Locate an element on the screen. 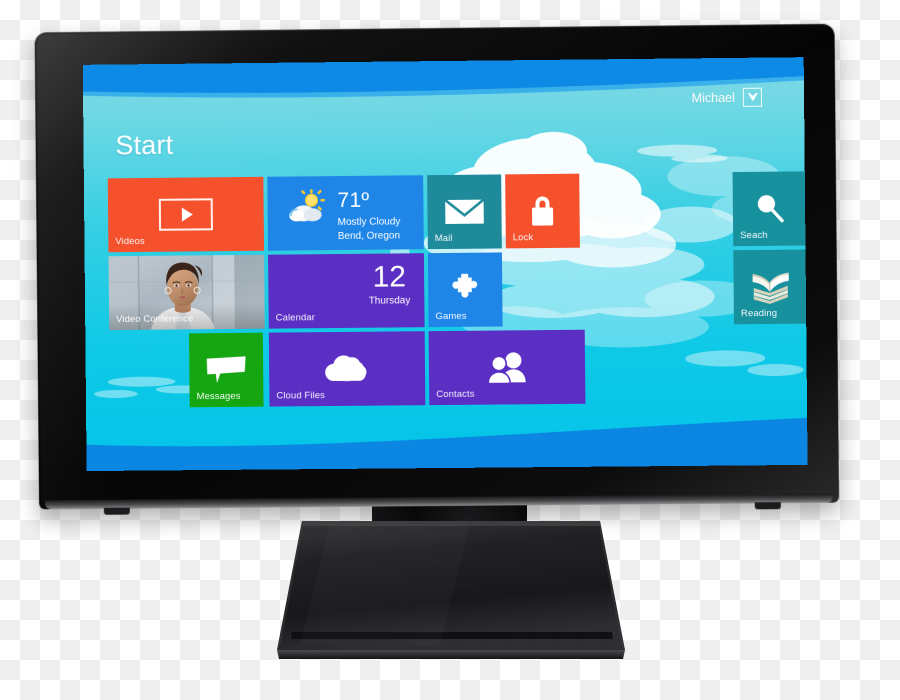 The height and width of the screenshot is (700, 900). puzzle-piece-icon is located at coordinates (465, 285).